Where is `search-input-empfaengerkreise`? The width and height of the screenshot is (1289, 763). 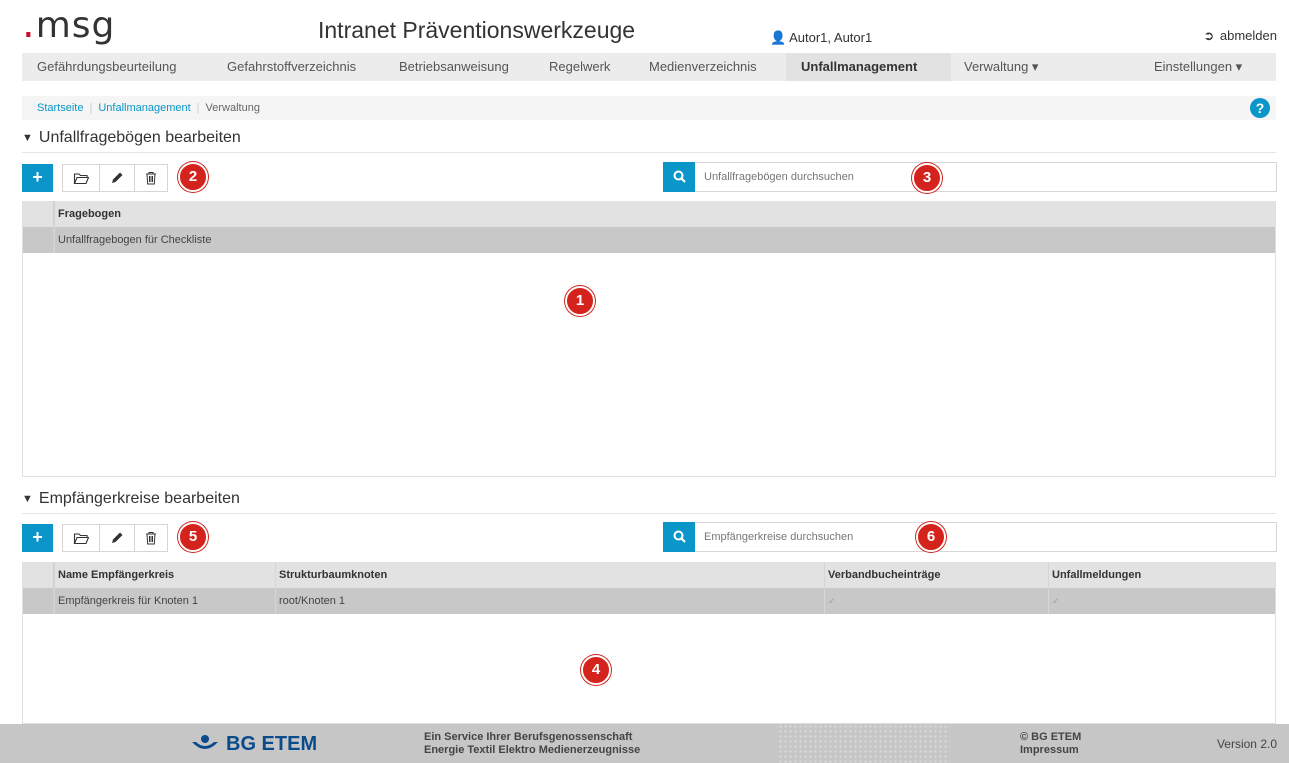
search-input-empfaengerkreise is located at coordinates (984, 537).